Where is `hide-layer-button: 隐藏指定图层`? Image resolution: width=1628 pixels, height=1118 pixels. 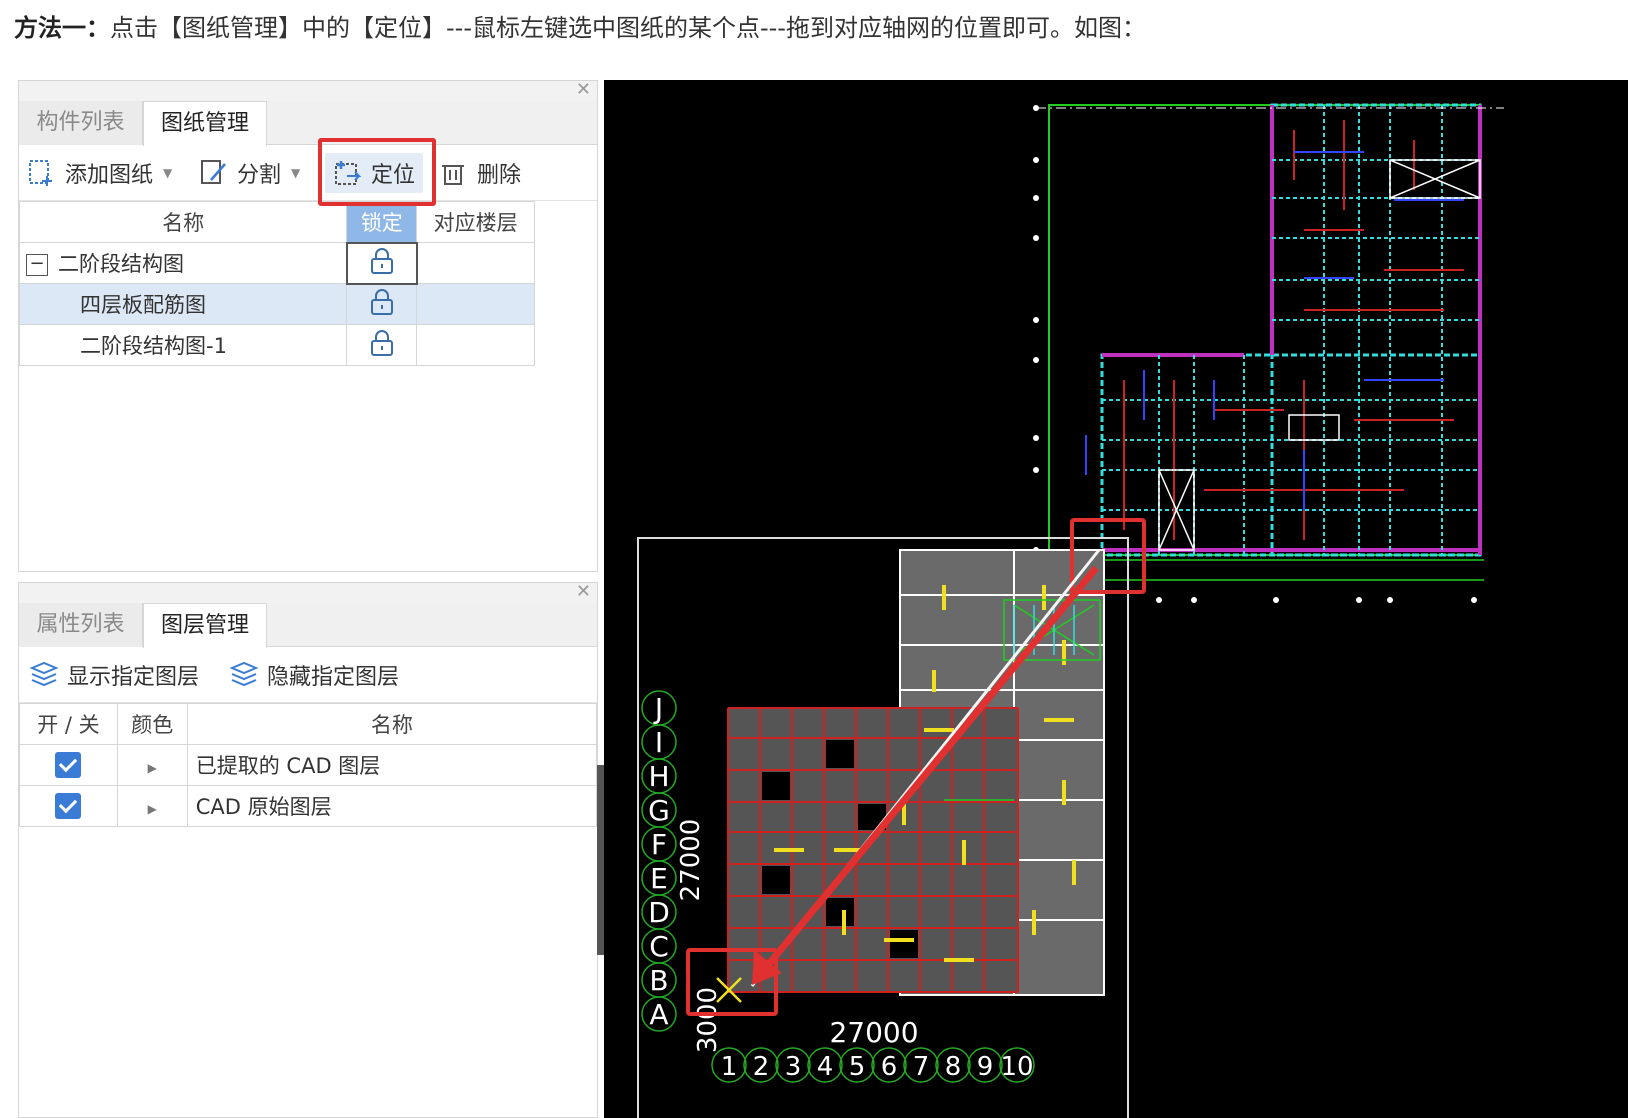
hide-layer-button: 隐藏指定图层 is located at coordinates (314, 675).